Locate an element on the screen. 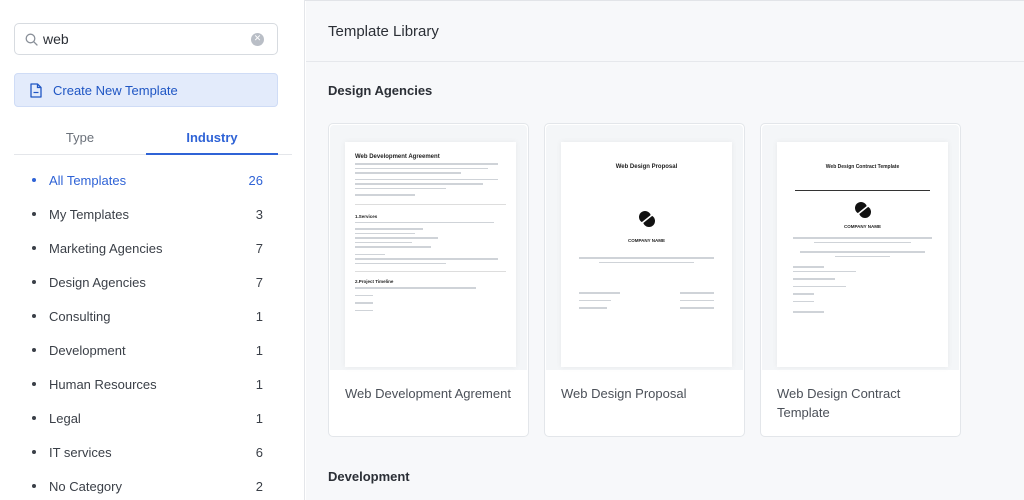 The height and width of the screenshot is (500, 1024). category-name: Human Resources is located at coordinates (103, 384).